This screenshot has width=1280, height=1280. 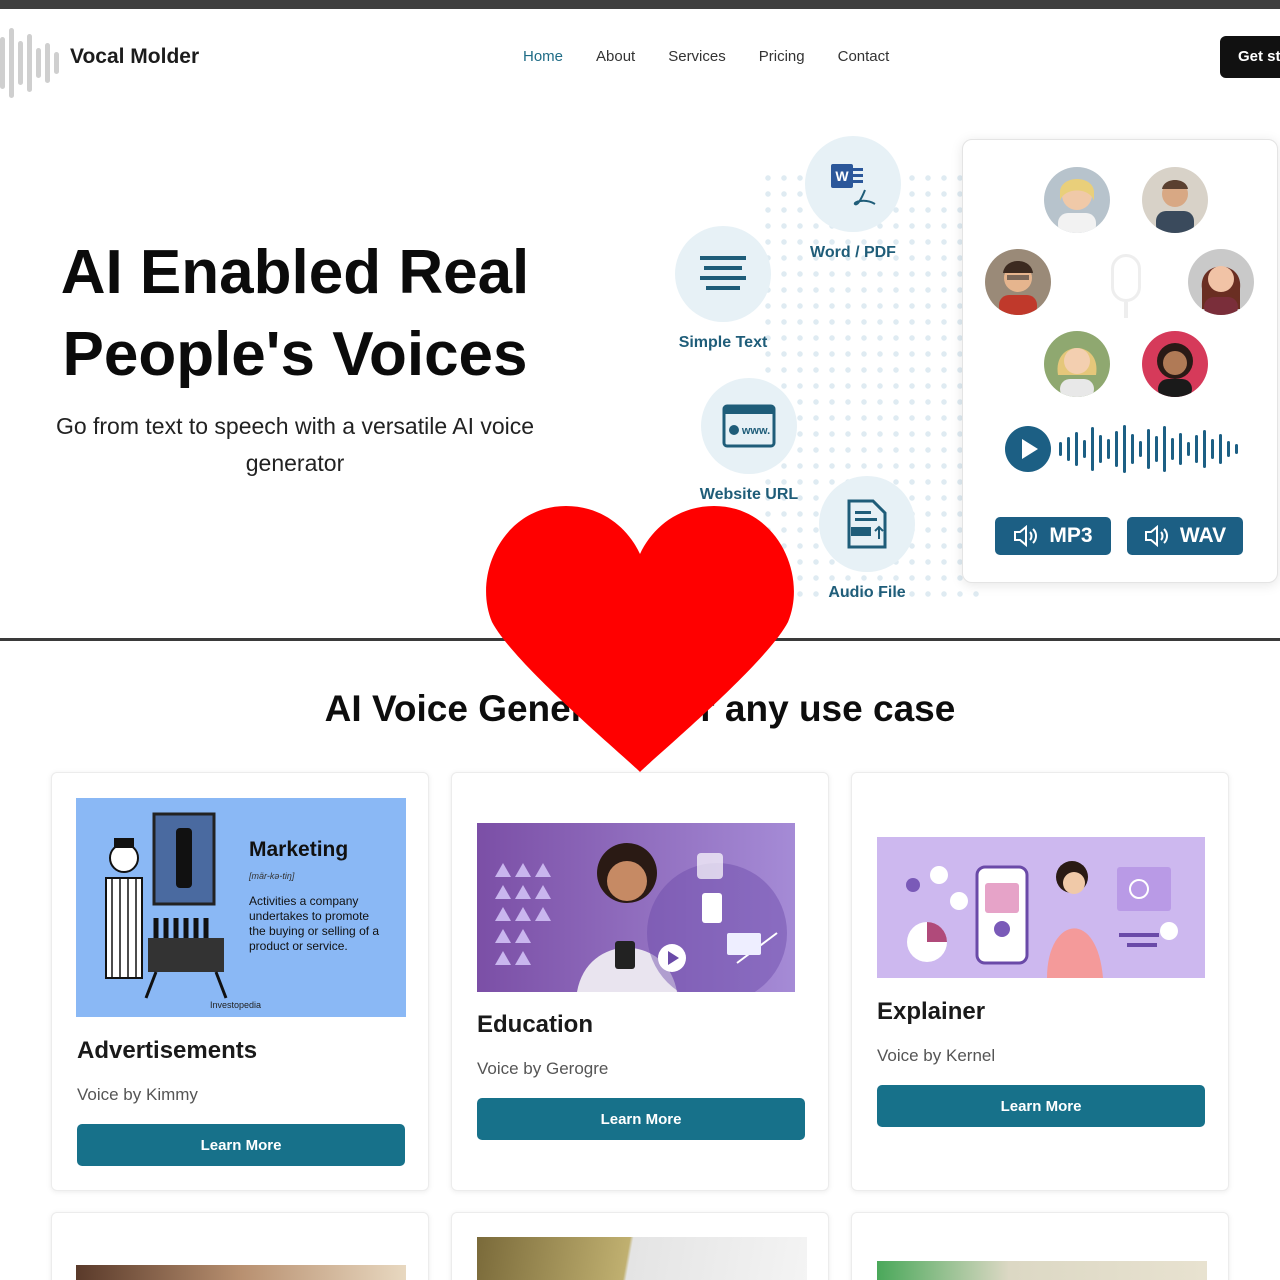 I want to click on source-simple-text: Simple Text, so click(x=723, y=289).